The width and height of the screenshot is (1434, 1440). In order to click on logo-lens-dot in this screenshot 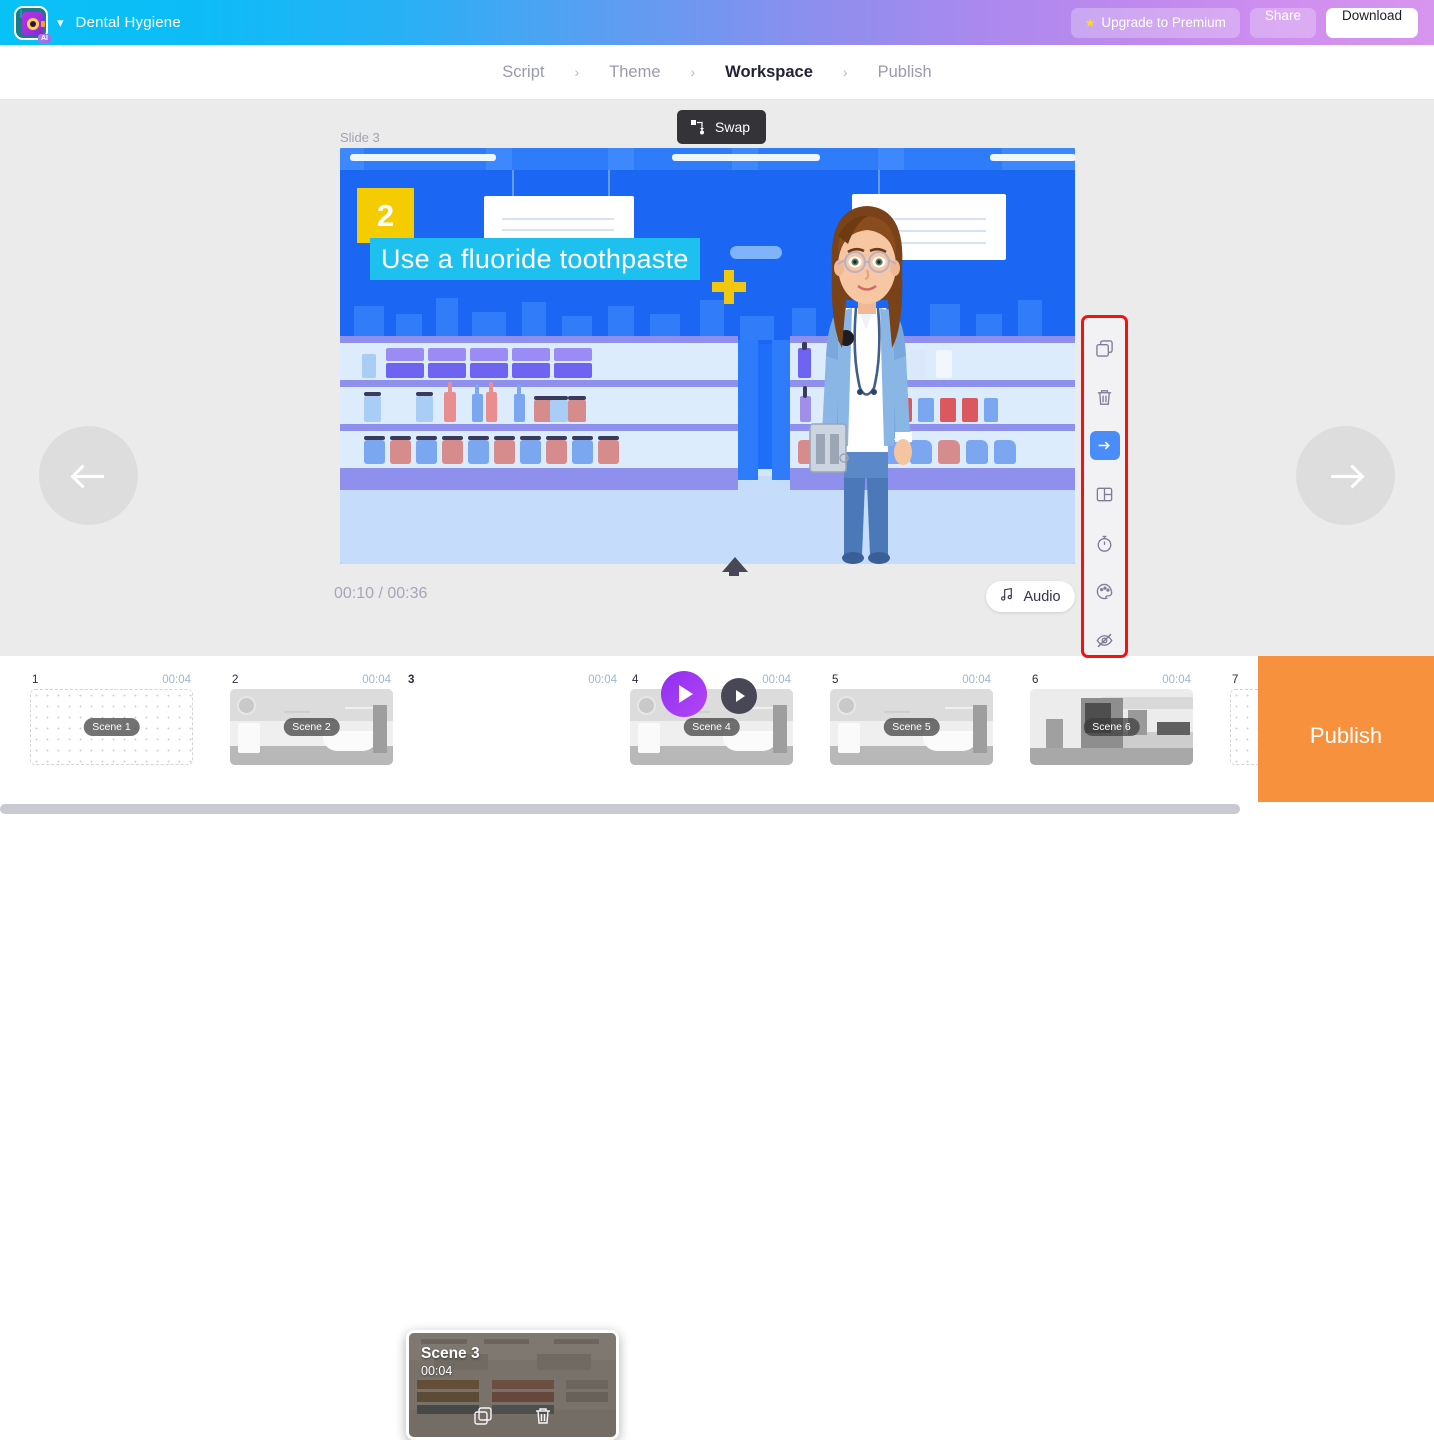, I will do `click(33, 23)`.